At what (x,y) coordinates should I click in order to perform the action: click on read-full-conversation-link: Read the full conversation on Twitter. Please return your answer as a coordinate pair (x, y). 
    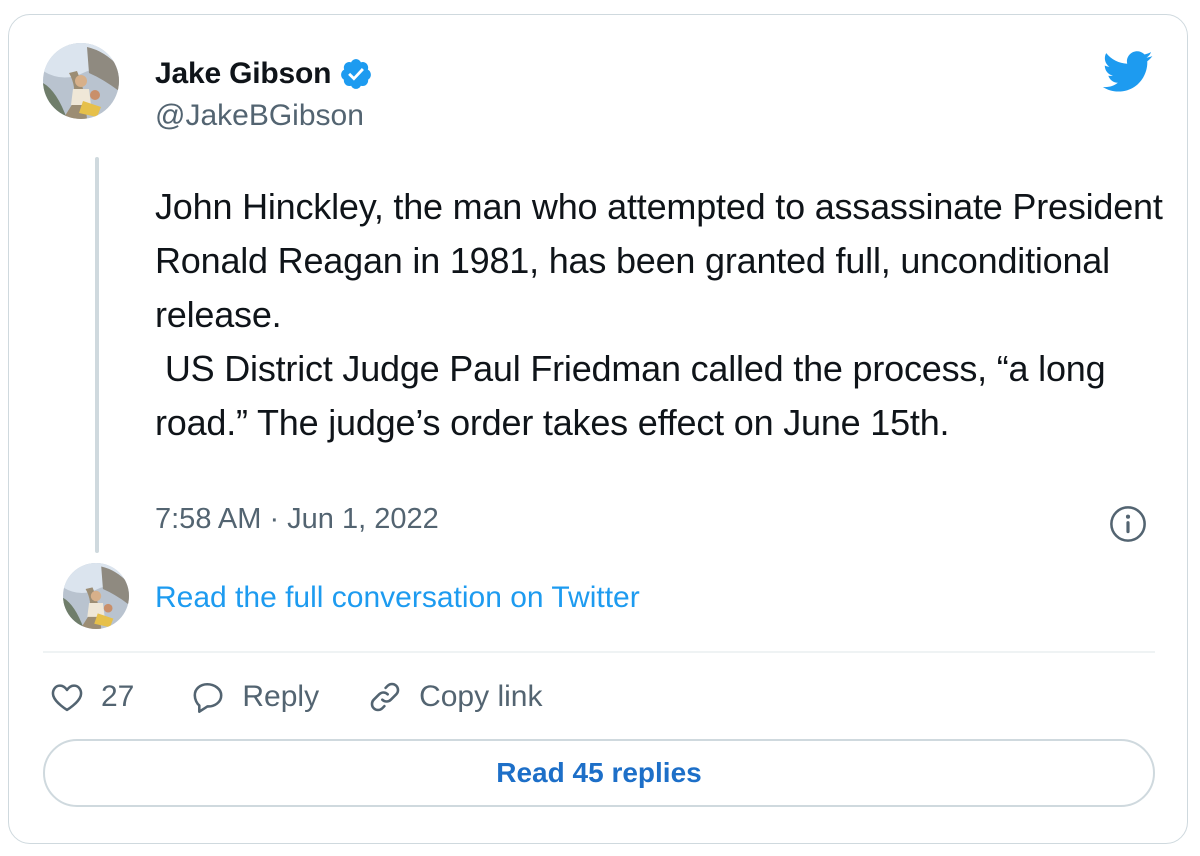
    Looking at the image, I should click on (397, 598).